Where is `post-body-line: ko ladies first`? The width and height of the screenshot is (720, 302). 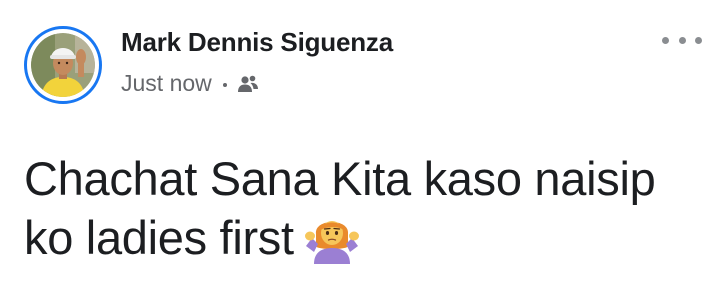 post-body-line: ko ladies first is located at coordinates (159, 237).